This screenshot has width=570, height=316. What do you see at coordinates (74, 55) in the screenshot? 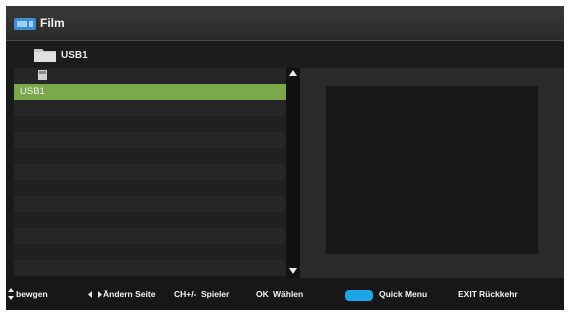
I see `breadcrumb-label: USB1` at bounding box center [74, 55].